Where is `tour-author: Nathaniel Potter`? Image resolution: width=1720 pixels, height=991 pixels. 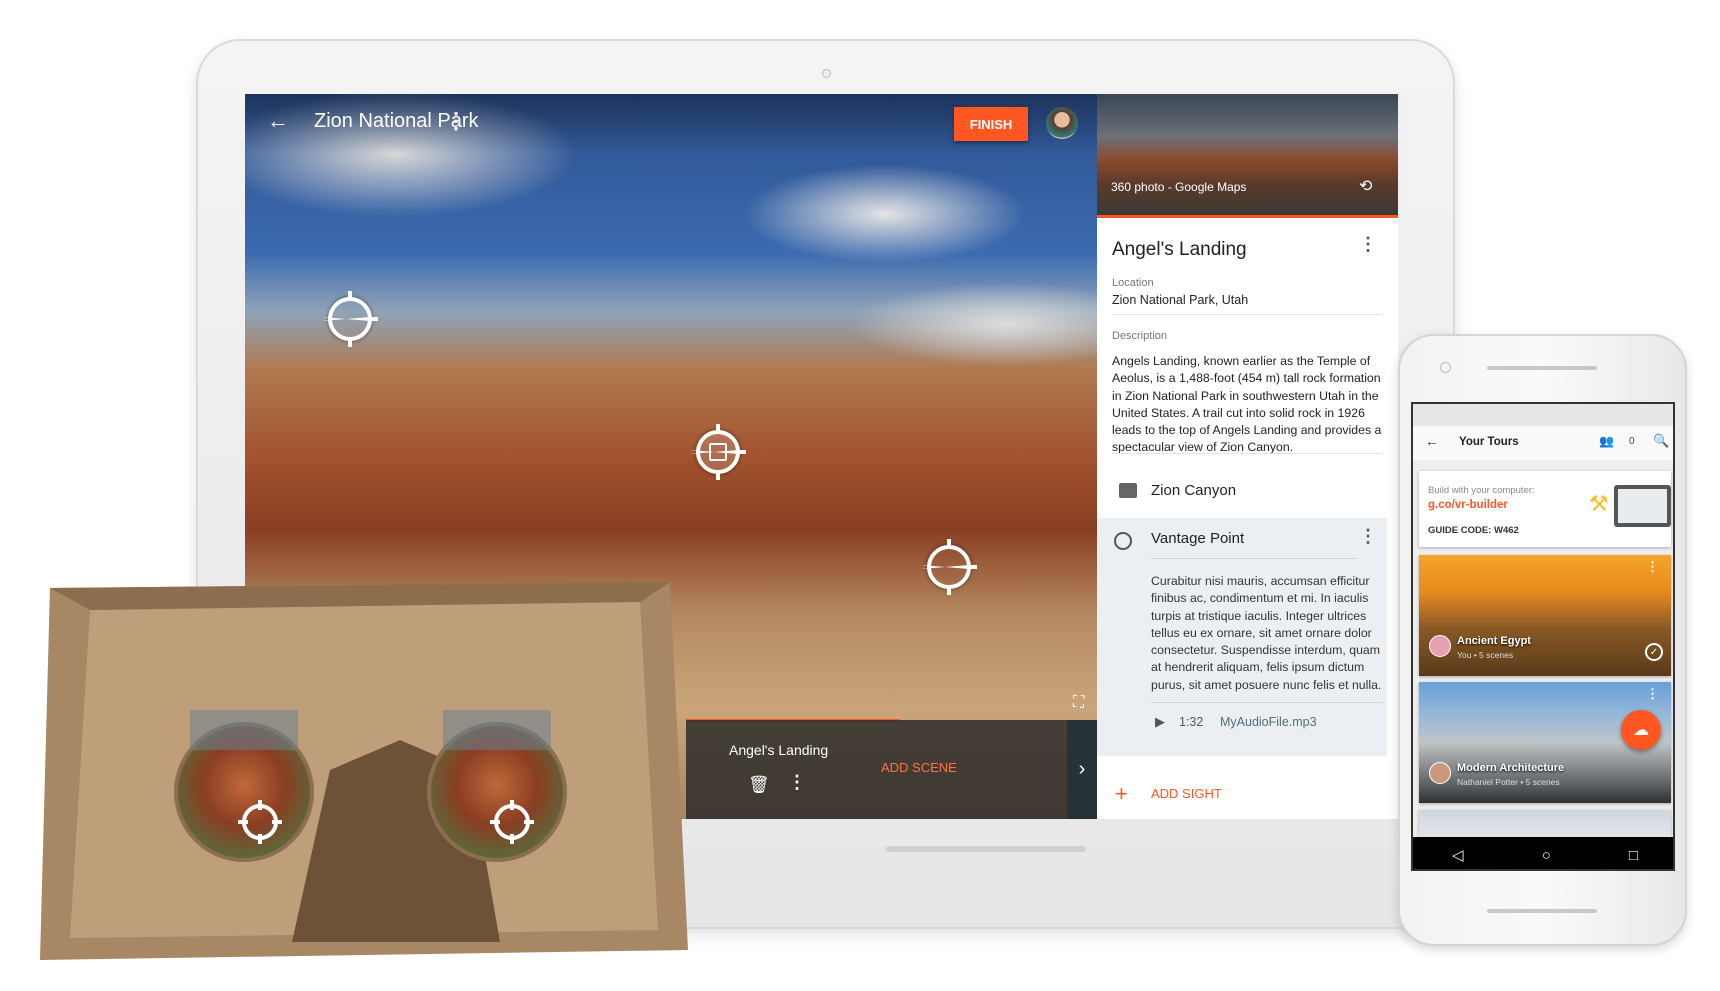 tour-author: Nathaniel Potter is located at coordinates (1487, 782).